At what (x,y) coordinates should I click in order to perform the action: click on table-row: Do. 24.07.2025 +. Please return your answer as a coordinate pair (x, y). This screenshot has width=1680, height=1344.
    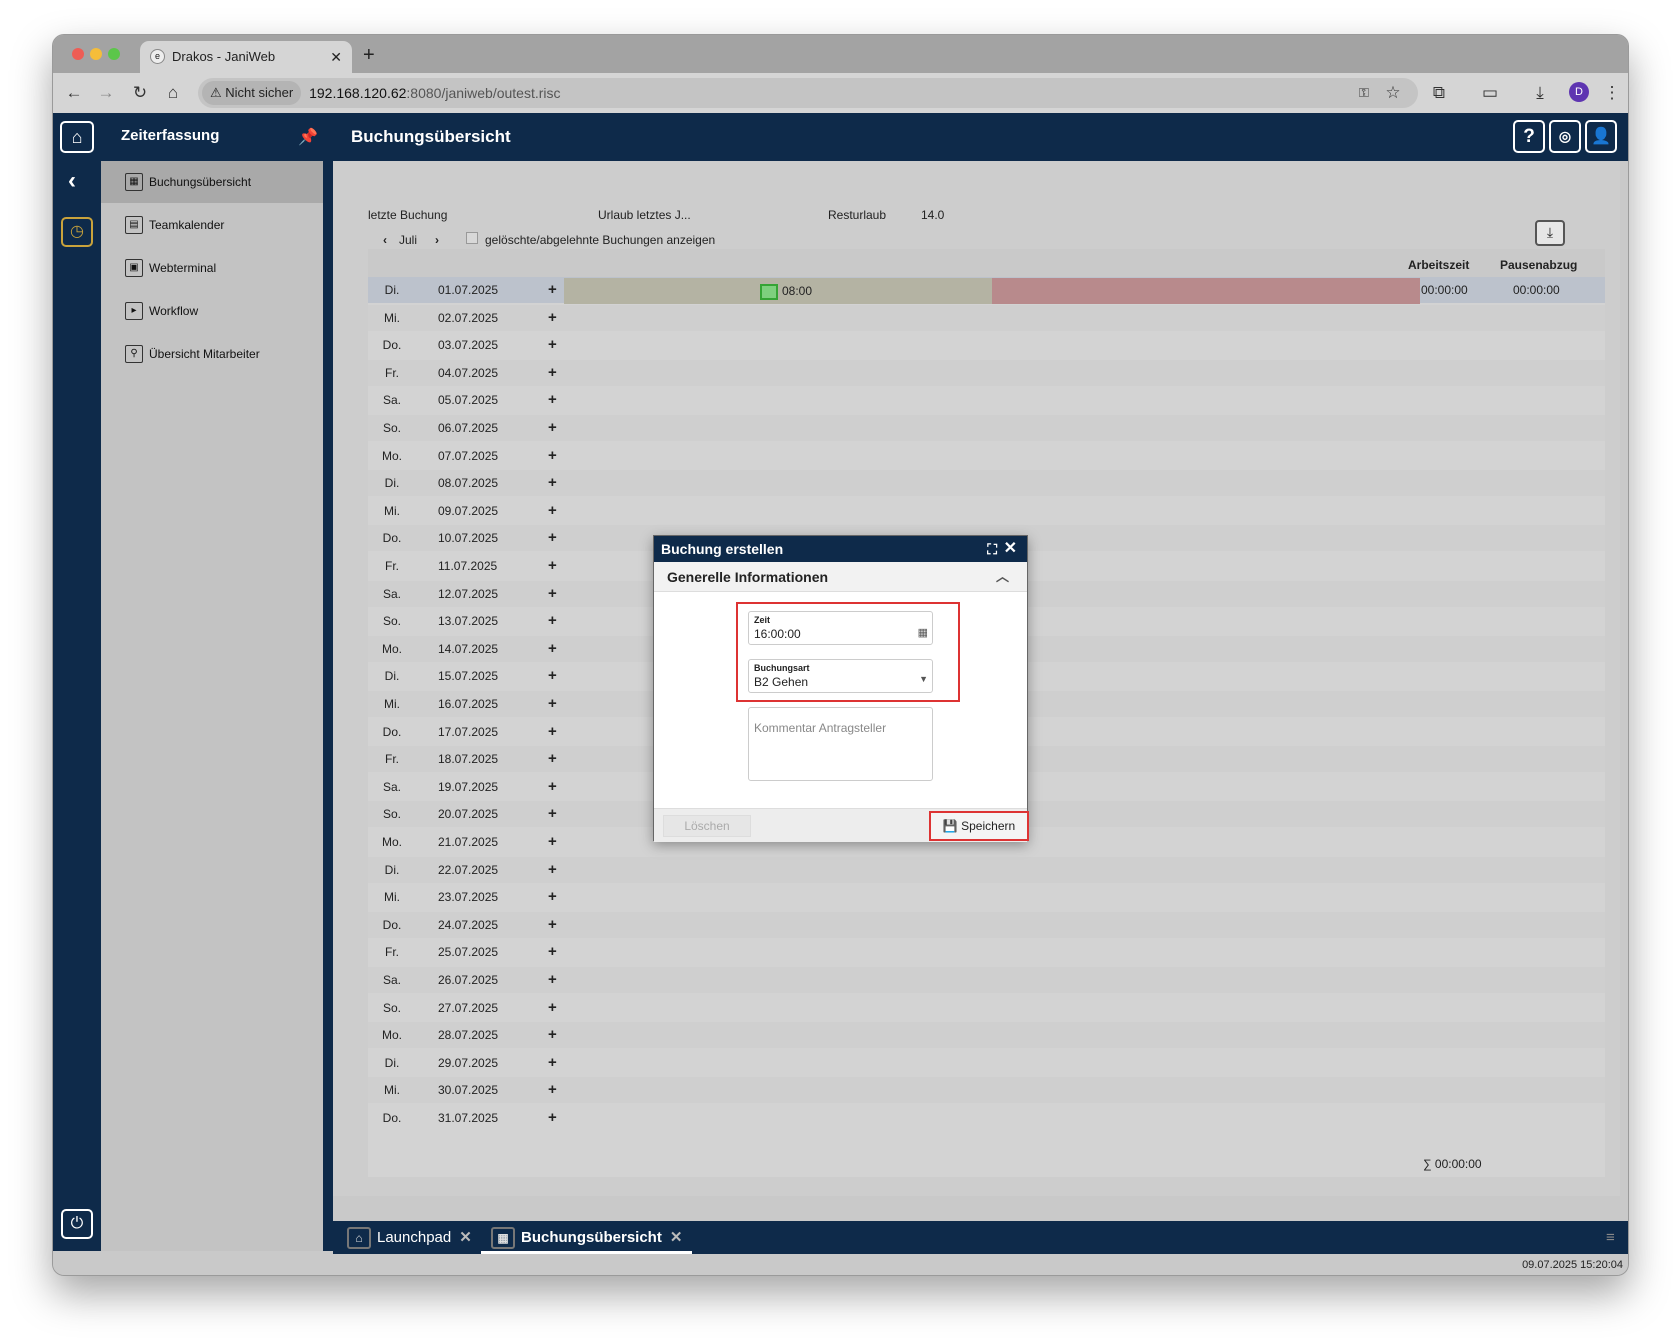
    Looking at the image, I should click on (986, 924).